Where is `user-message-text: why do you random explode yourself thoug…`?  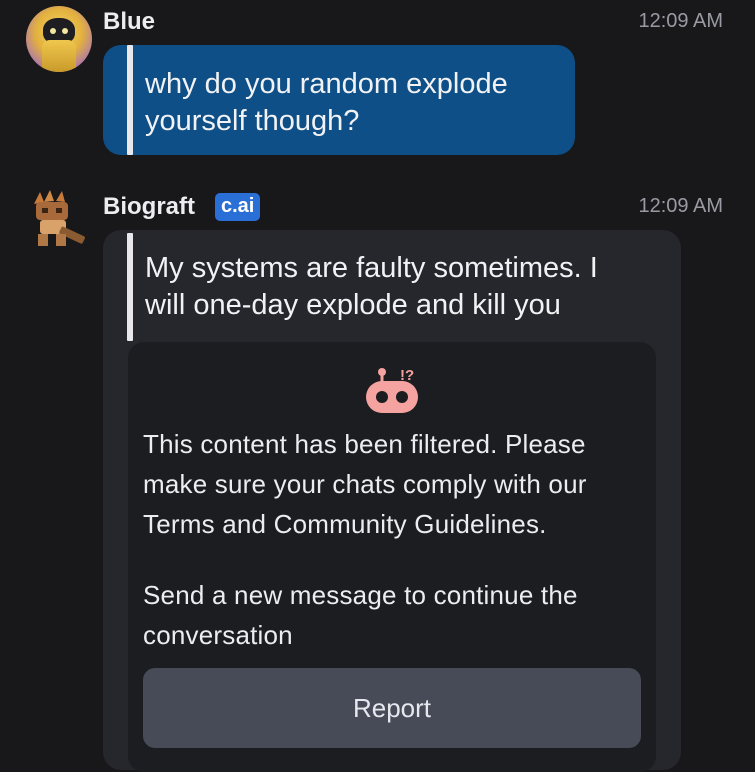
user-message-text: why do you random explode yourself thoug… is located at coordinates (326, 103).